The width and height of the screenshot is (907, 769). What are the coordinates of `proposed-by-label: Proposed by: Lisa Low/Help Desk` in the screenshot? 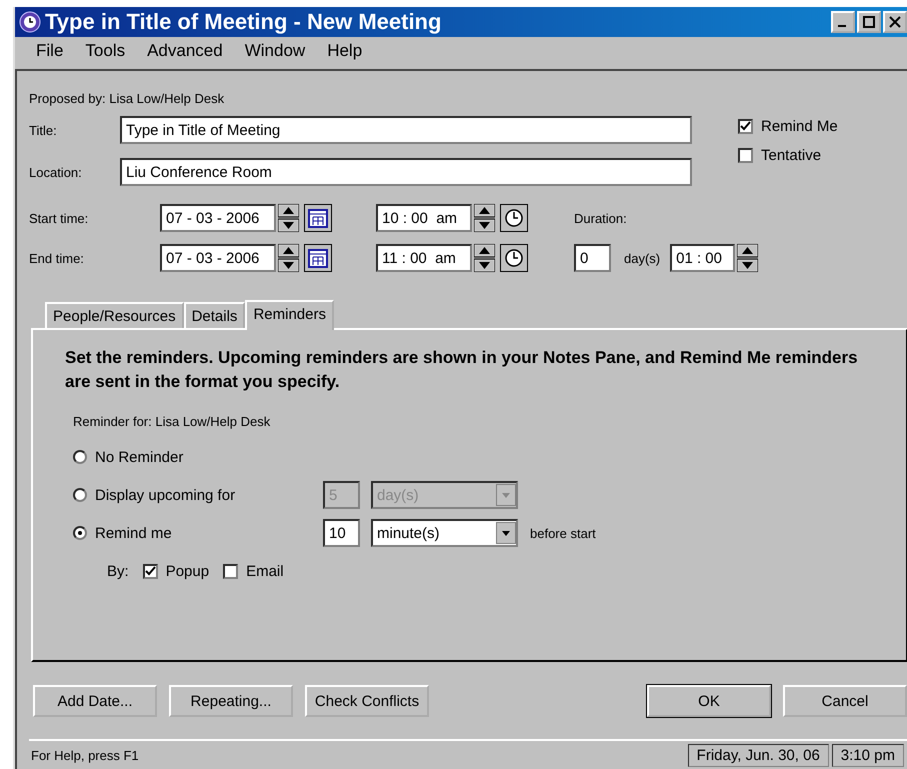 It's located at (127, 98).